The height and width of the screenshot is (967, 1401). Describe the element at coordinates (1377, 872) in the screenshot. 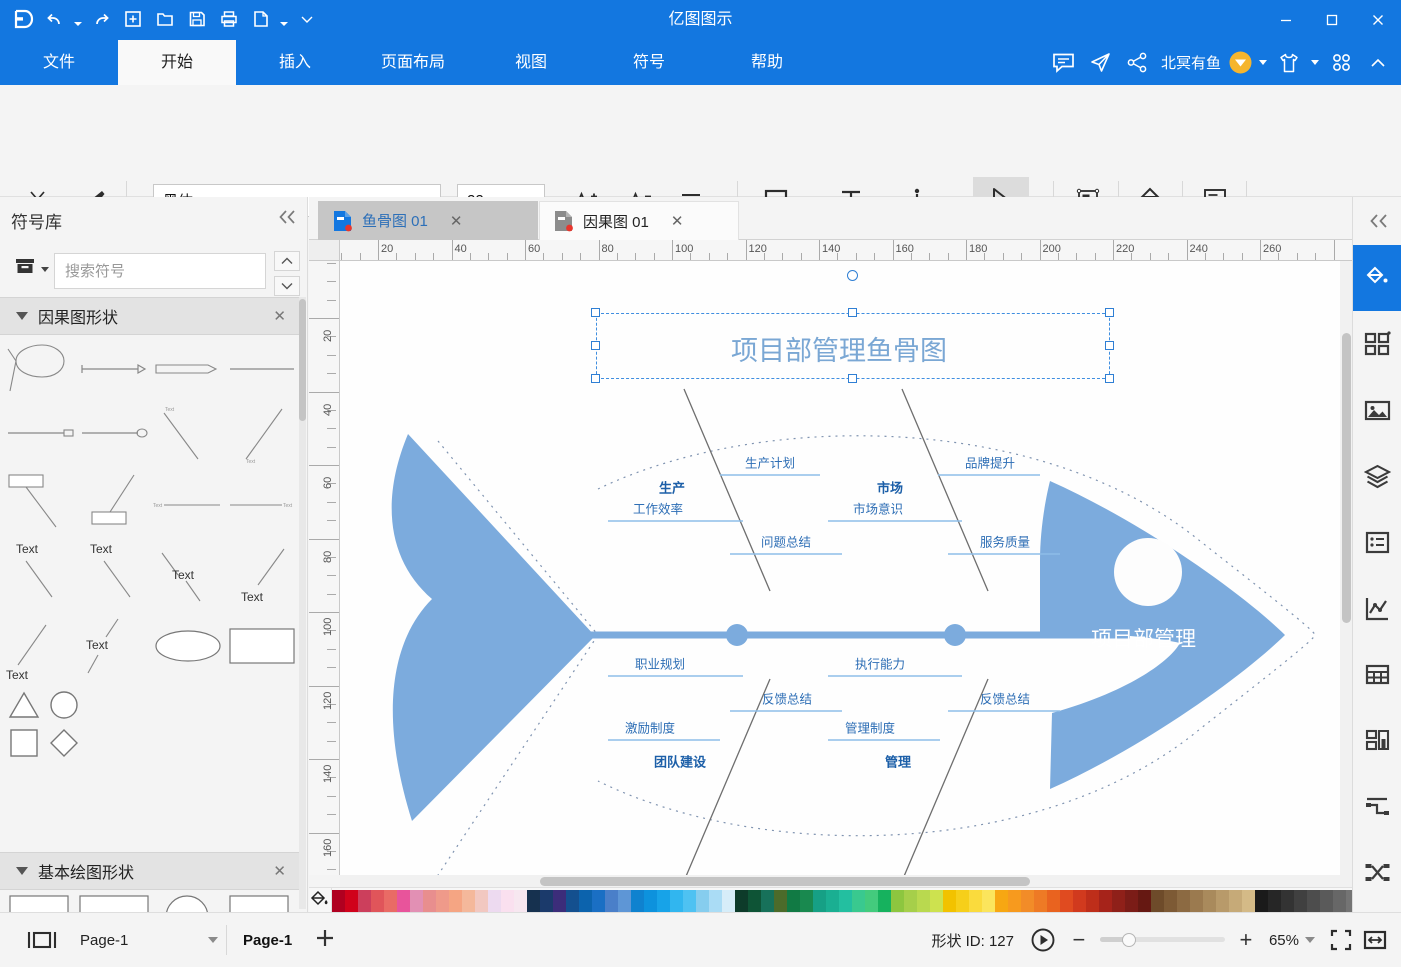

I see `panel-connector` at that location.